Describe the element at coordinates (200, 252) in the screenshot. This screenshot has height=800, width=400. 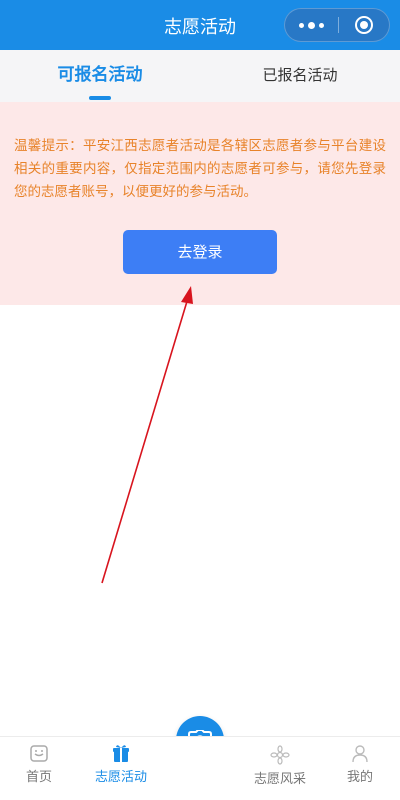
I see `login-button: 去登录` at that location.